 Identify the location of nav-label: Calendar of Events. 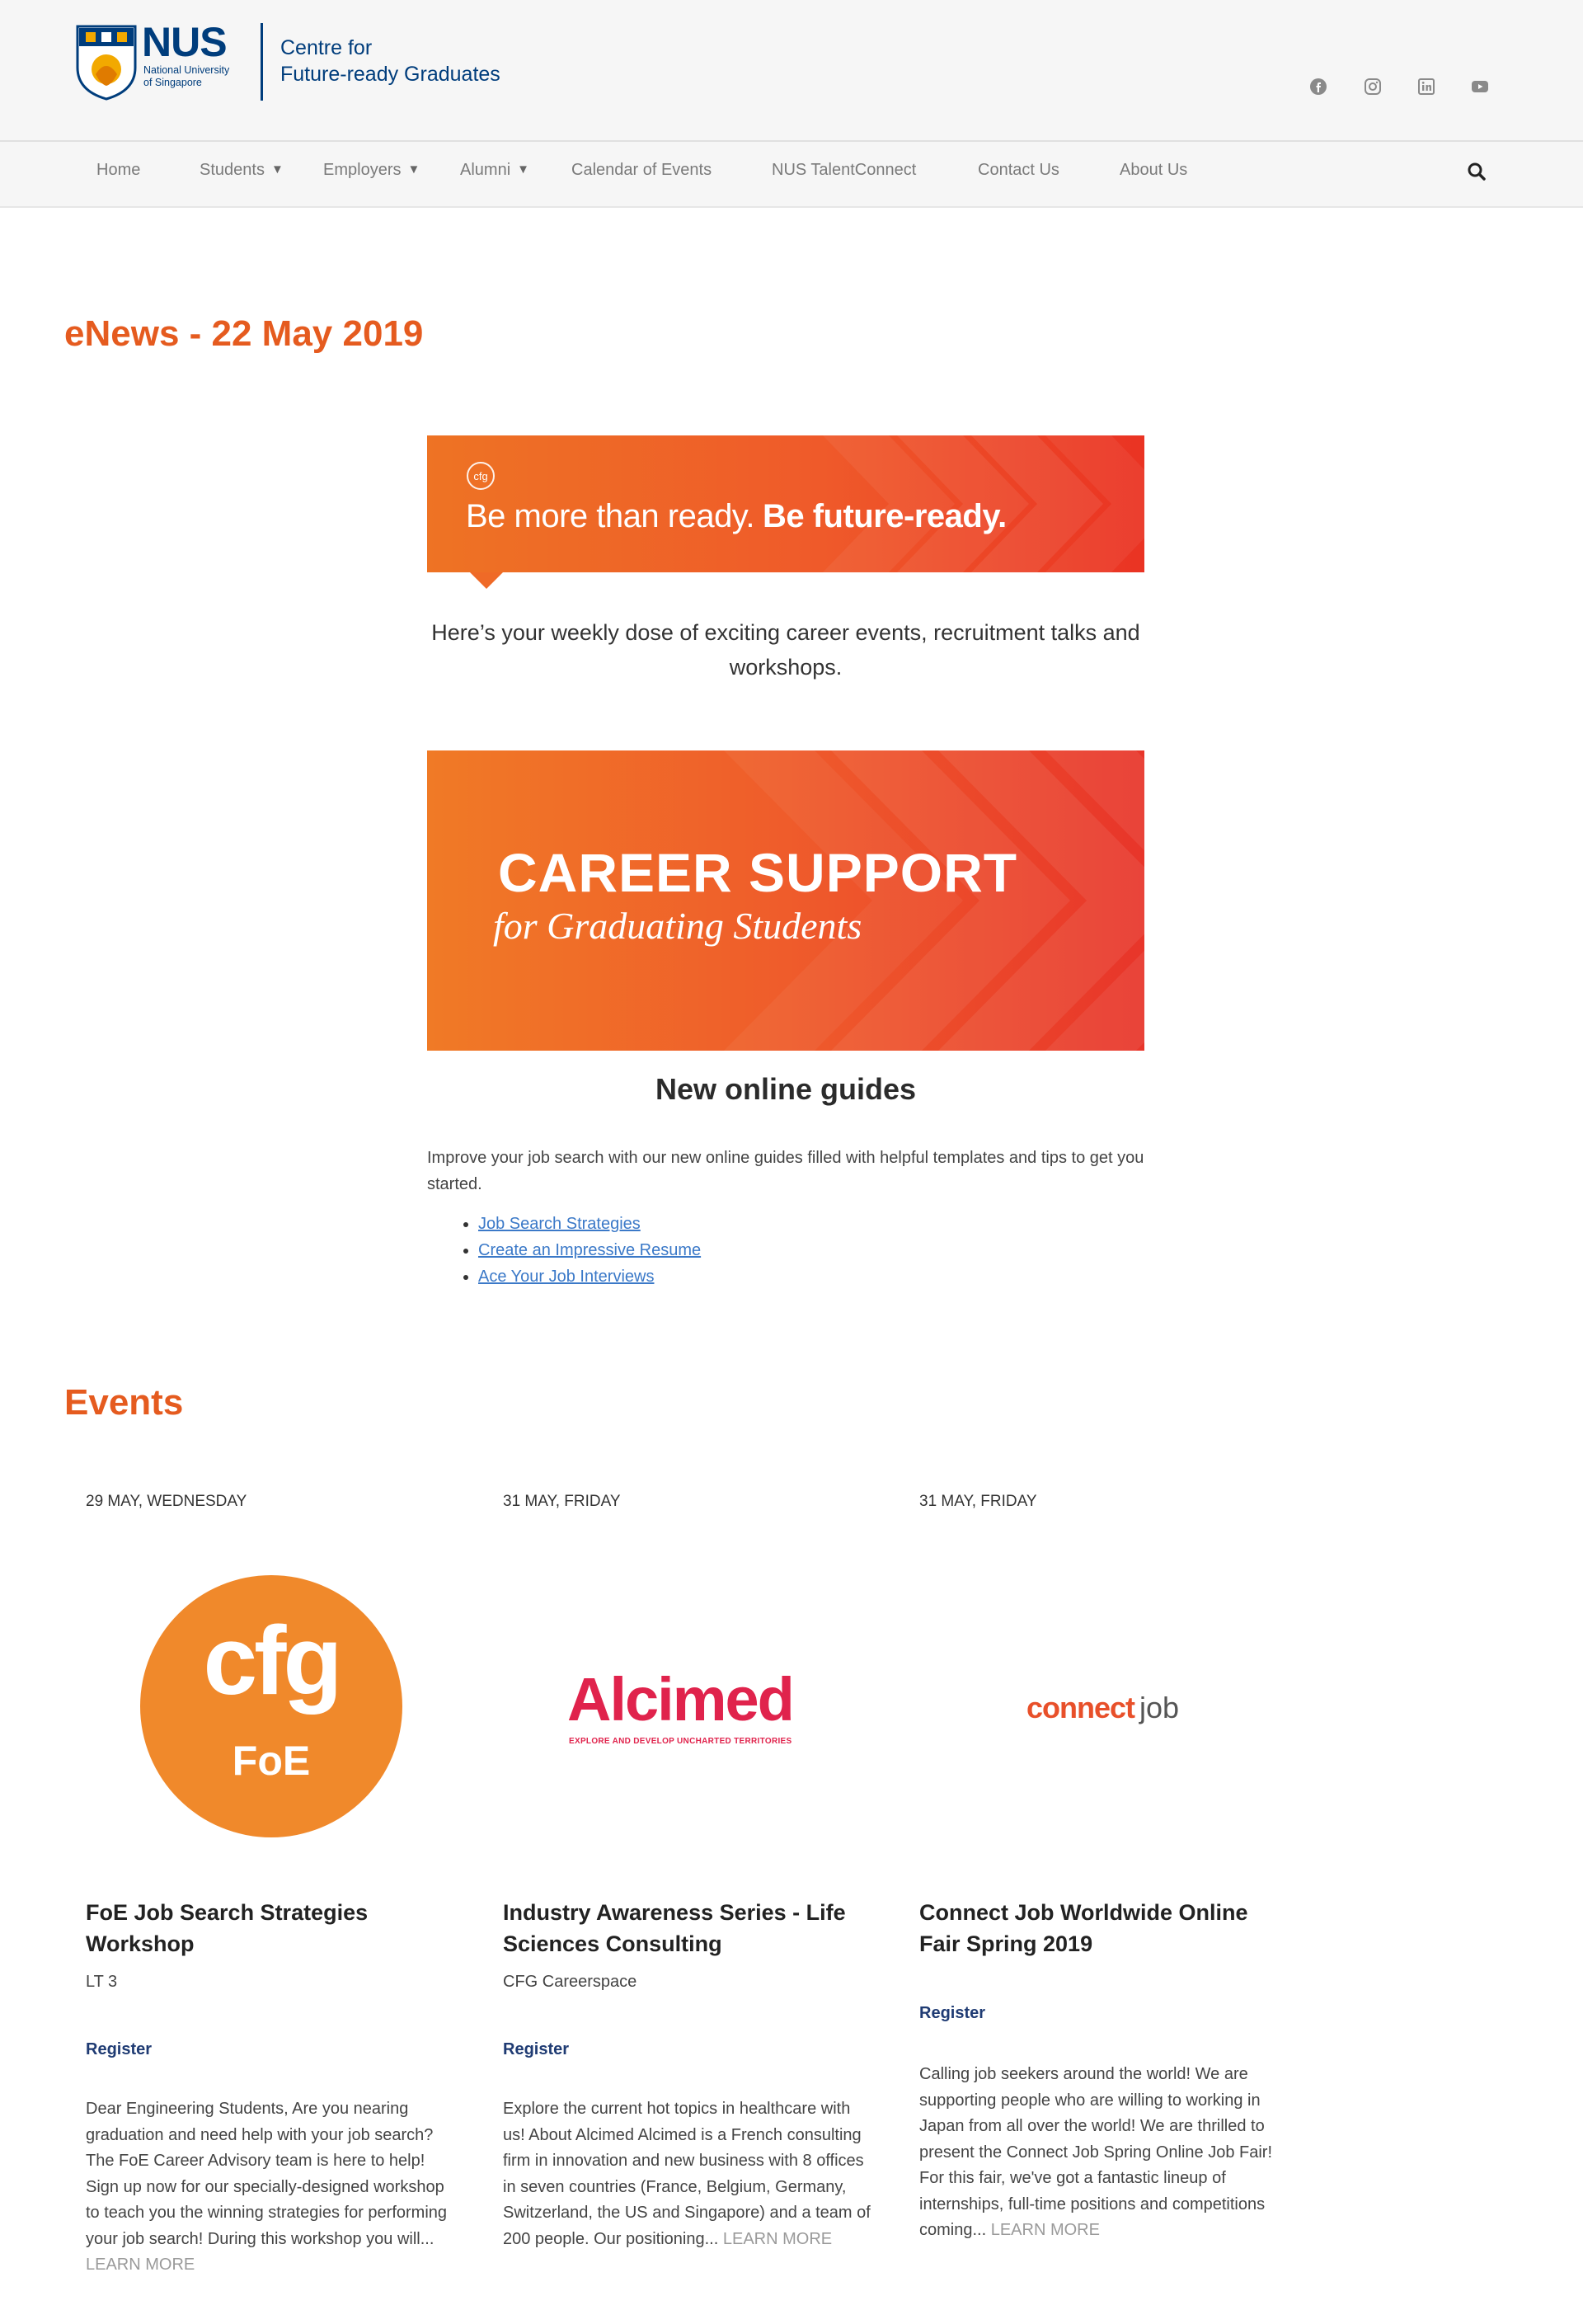
(642, 170).